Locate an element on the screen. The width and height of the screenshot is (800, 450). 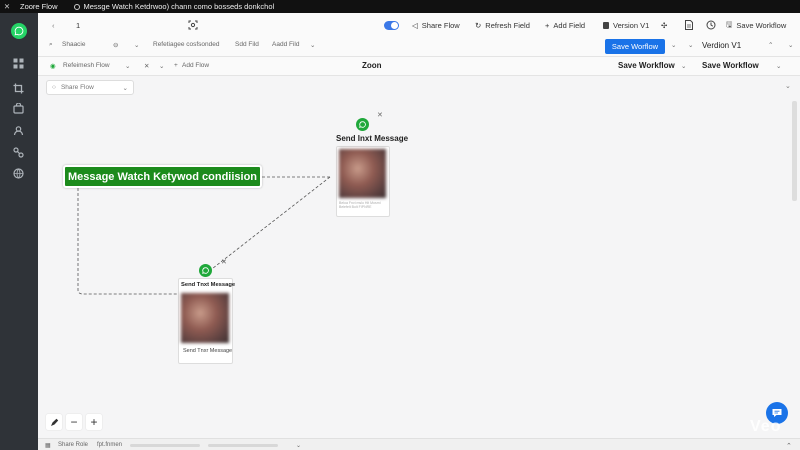
chain-icon: ⊖ is located at coordinates (115, 45).